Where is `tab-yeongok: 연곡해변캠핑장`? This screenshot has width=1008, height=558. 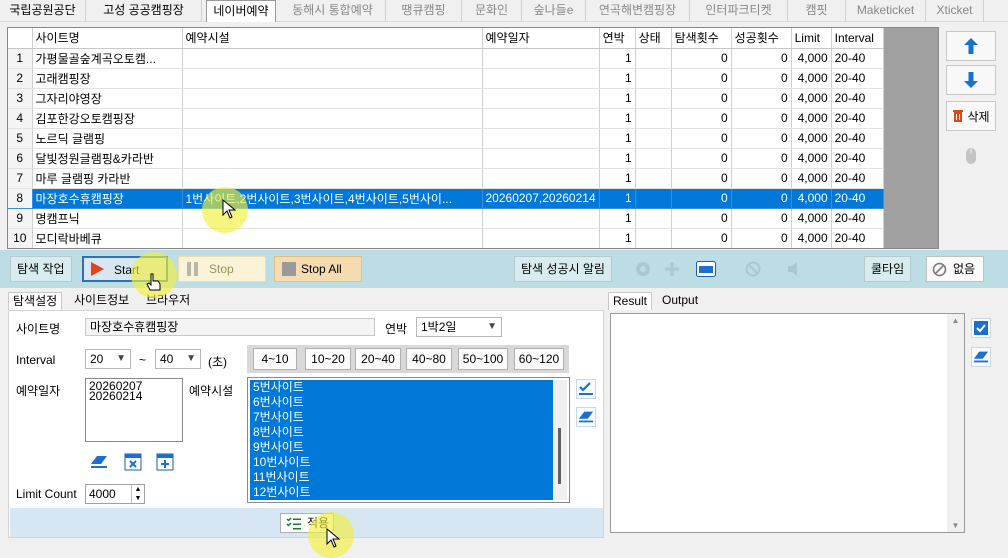 tab-yeongok: 연곡해변캠핑장 is located at coordinates (638, 11).